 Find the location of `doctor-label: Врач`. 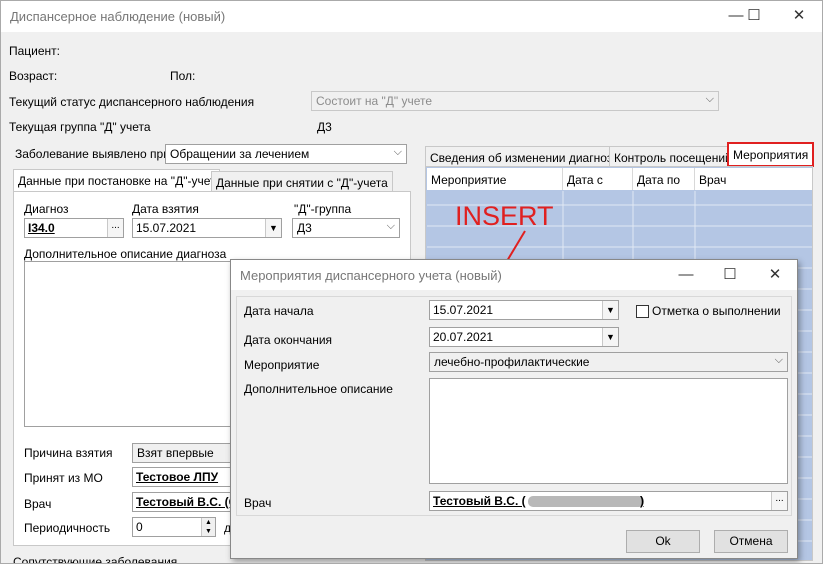

doctor-label: Врач is located at coordinates (38, 504).